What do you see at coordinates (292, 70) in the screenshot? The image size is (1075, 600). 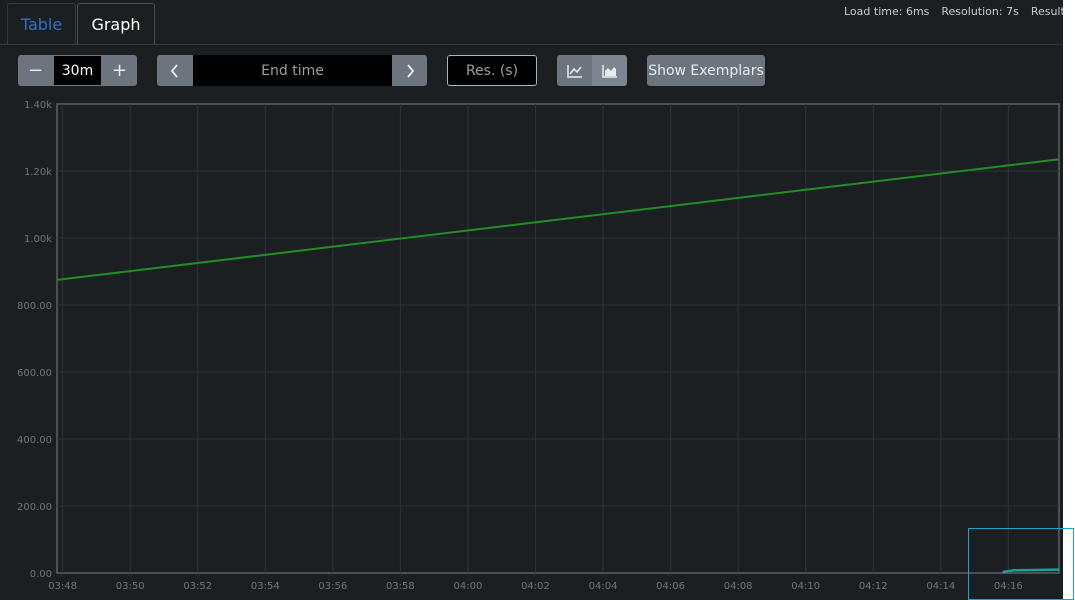 I see `end-time-input: End time` at bounding box center [292, 70].